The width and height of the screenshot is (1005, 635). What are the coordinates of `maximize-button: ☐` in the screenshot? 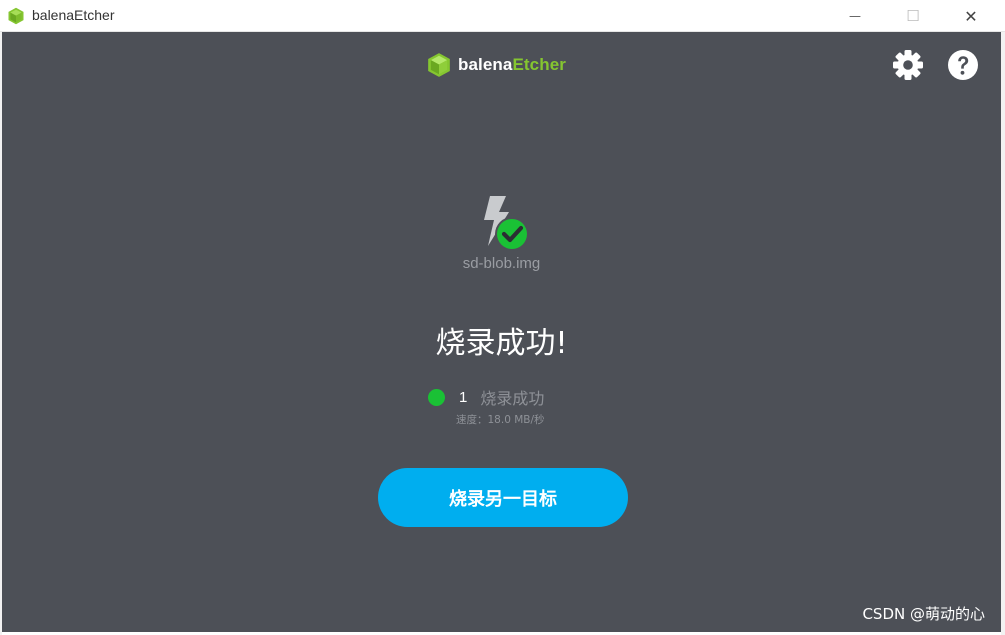 It's located at (913, 16).